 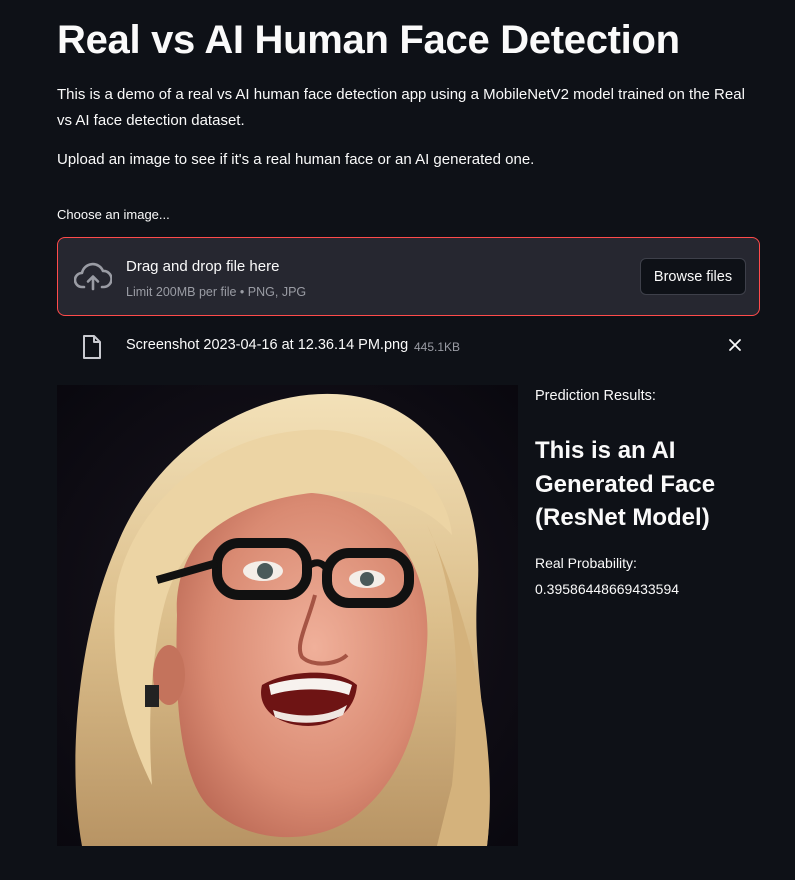 What do you see at coordinates (586, 563) in the screenshot?
I see `real-probability-label: Real Probability:` at bounding box center [586, 563].